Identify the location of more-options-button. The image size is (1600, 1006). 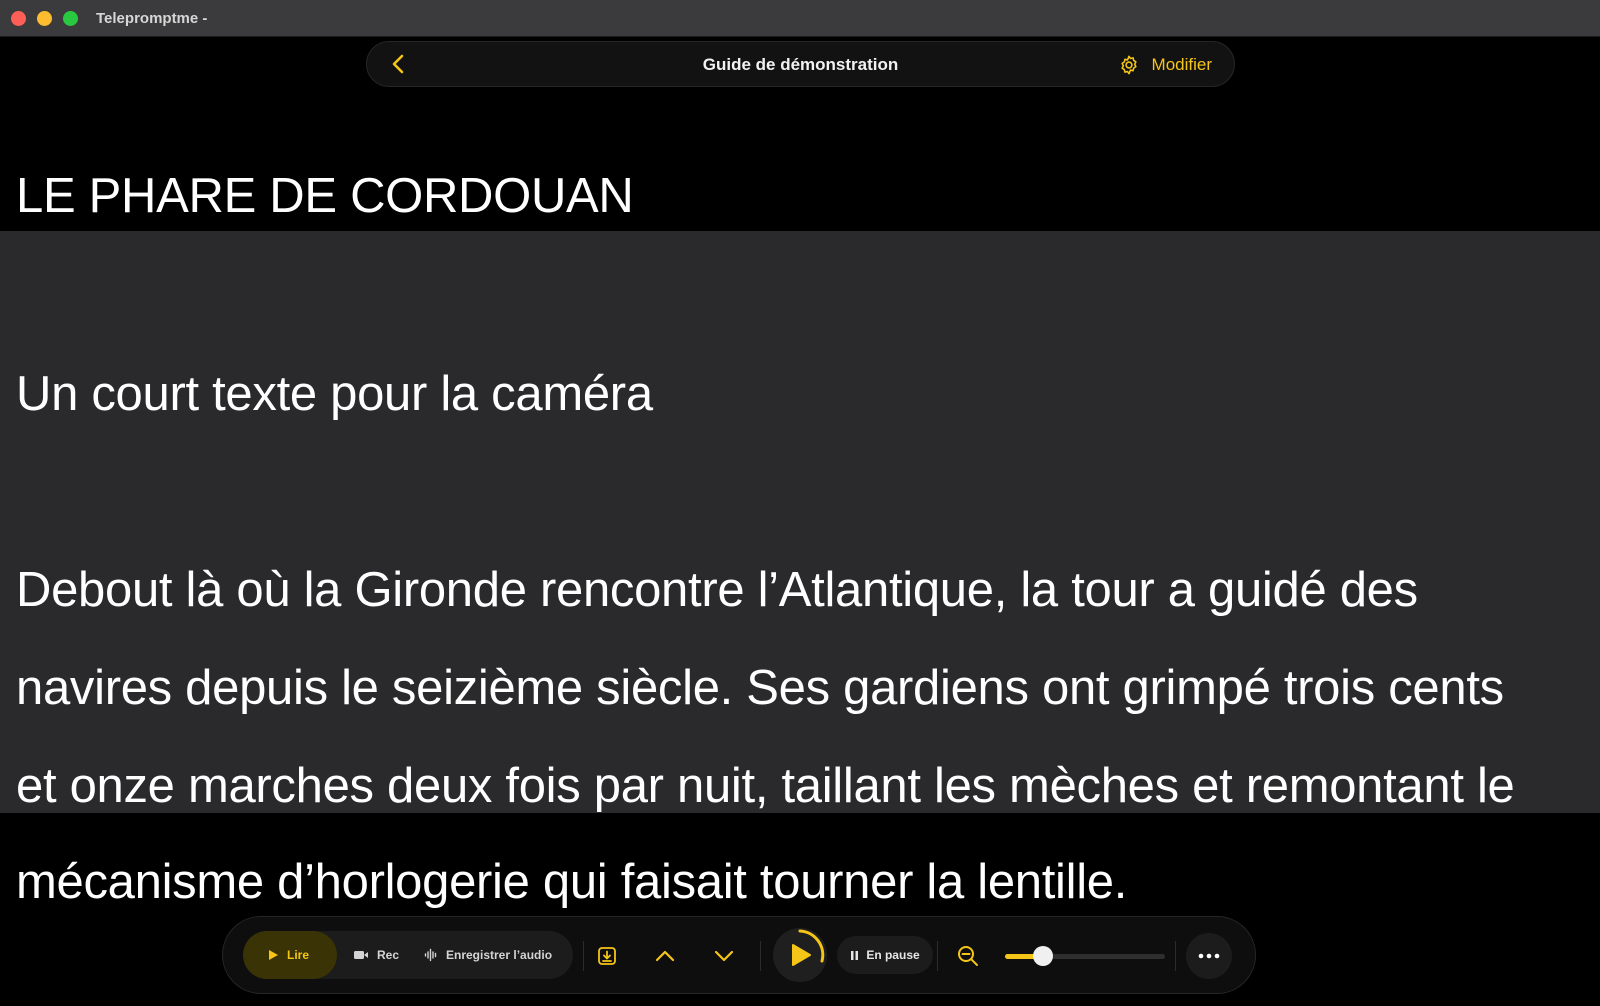
(1209, 956).